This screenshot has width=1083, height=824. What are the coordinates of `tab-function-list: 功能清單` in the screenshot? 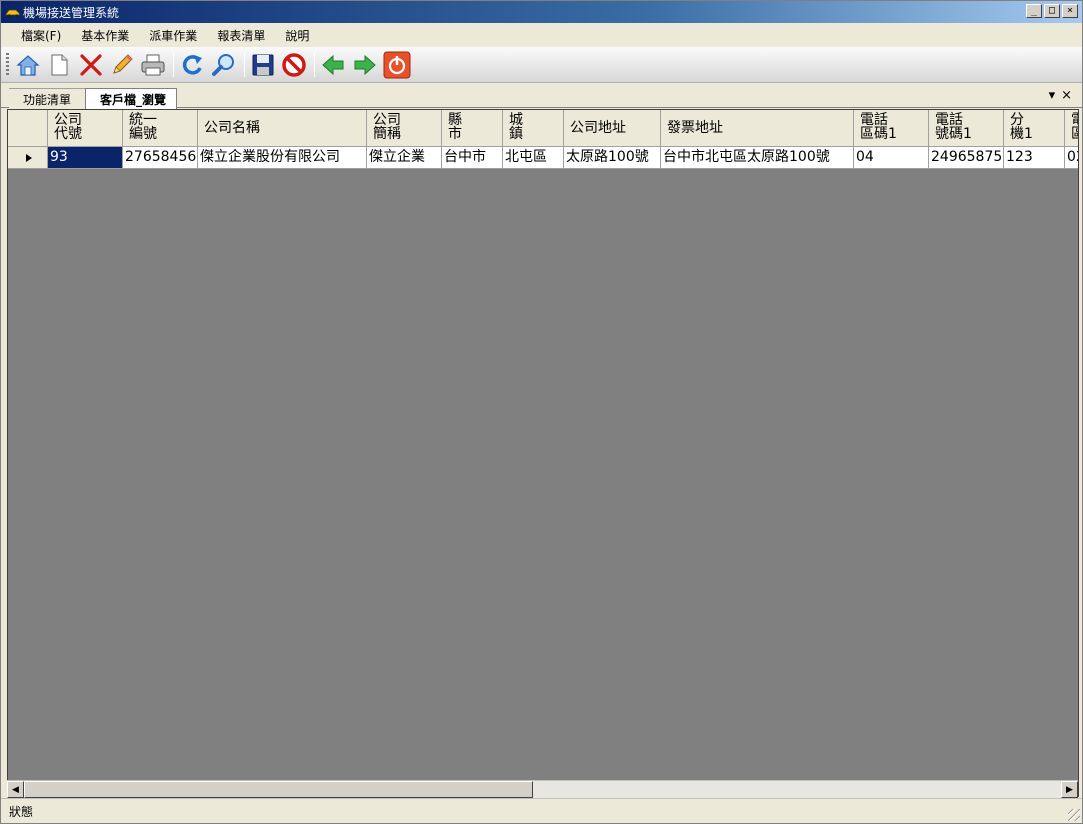 It's located at (49, 98).